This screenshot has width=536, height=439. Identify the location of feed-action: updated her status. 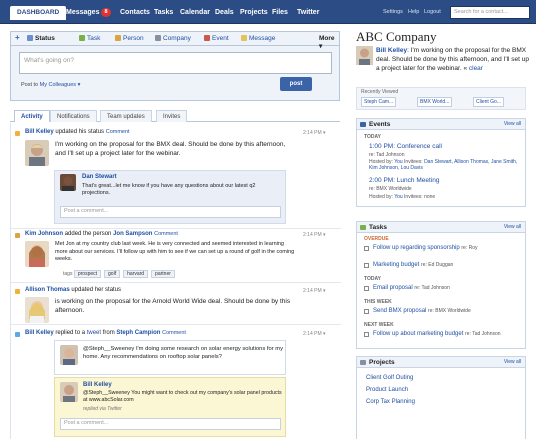
(96, 290).